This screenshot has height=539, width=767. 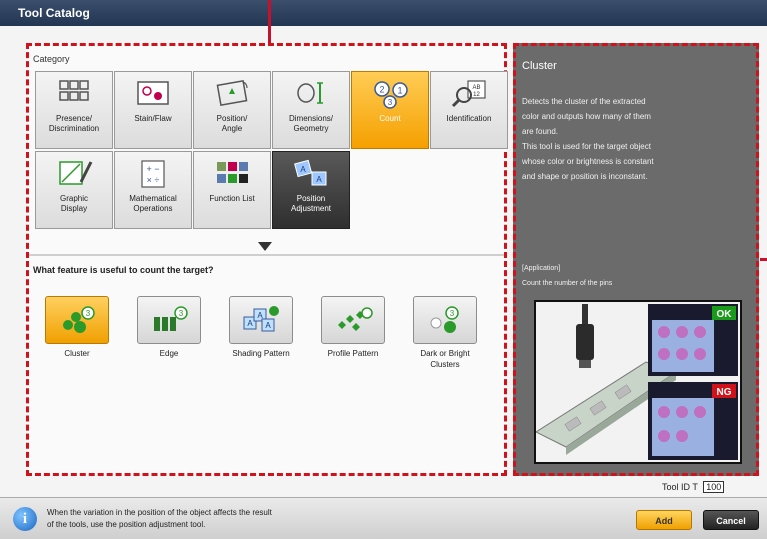 I want to click on tile-label: Mathematical, so click(x=153, y=198).